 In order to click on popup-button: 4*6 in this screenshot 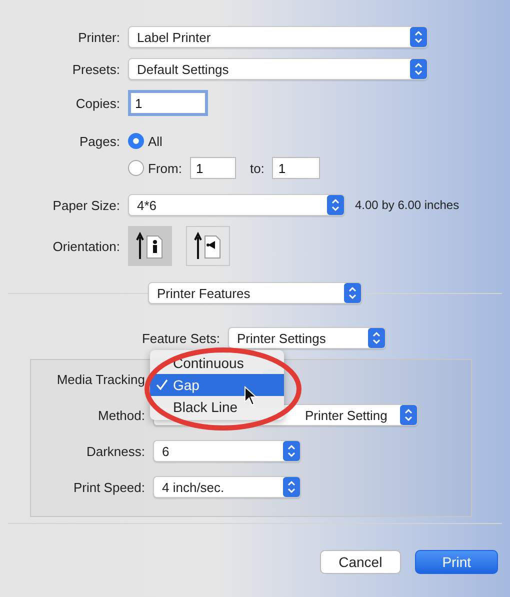, I will do `click(236, 205)`.